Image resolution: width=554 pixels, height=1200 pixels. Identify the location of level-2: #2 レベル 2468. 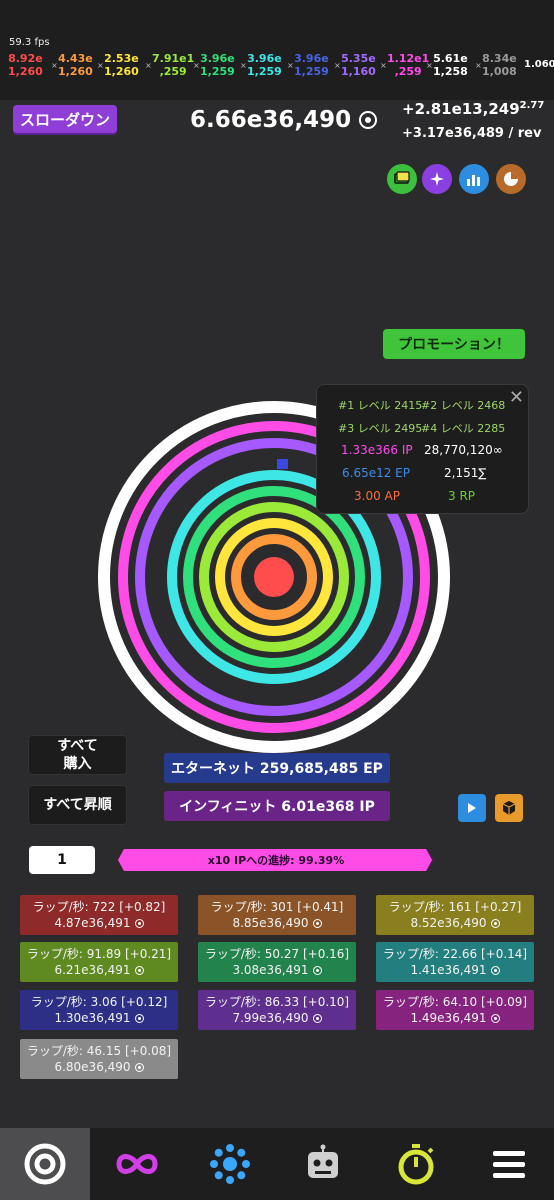
(463, 405).